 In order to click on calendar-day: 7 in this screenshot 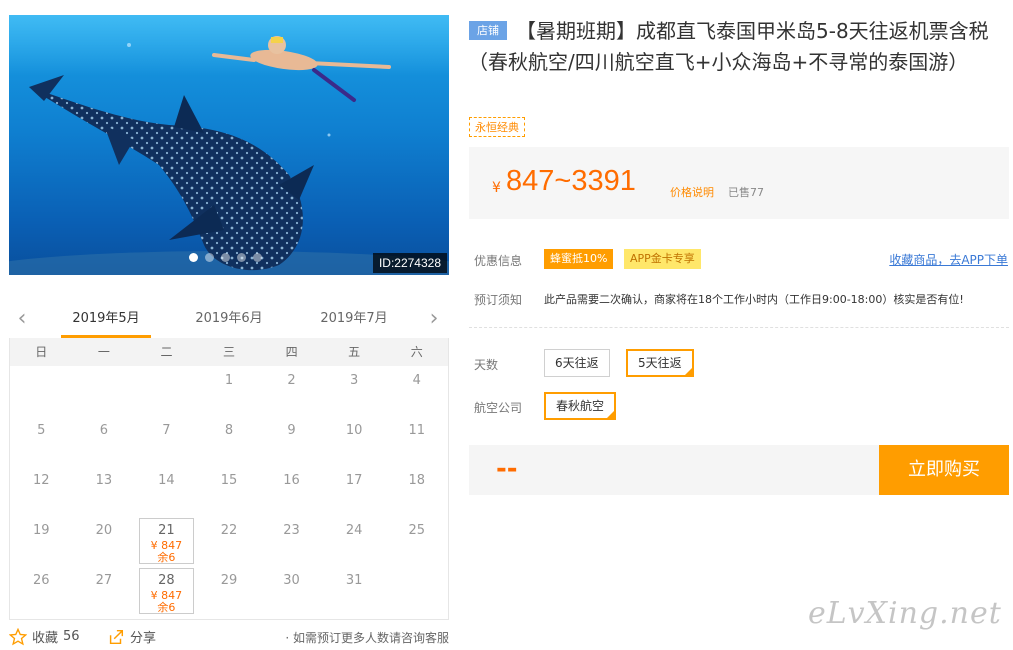, I will do `click(166, 430)`.